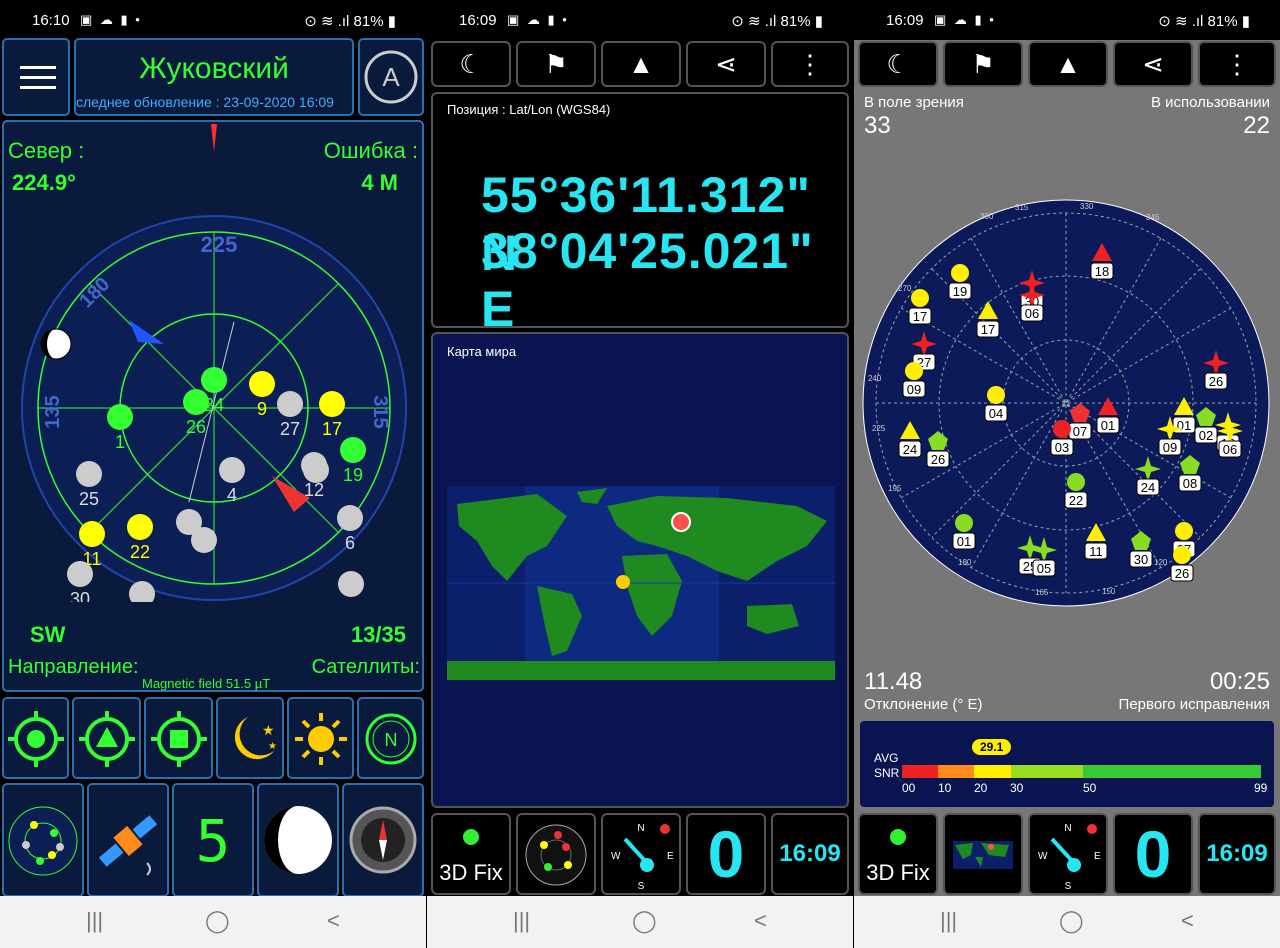  I want to click on sky-degree-label: 150, so click(1109, 591).